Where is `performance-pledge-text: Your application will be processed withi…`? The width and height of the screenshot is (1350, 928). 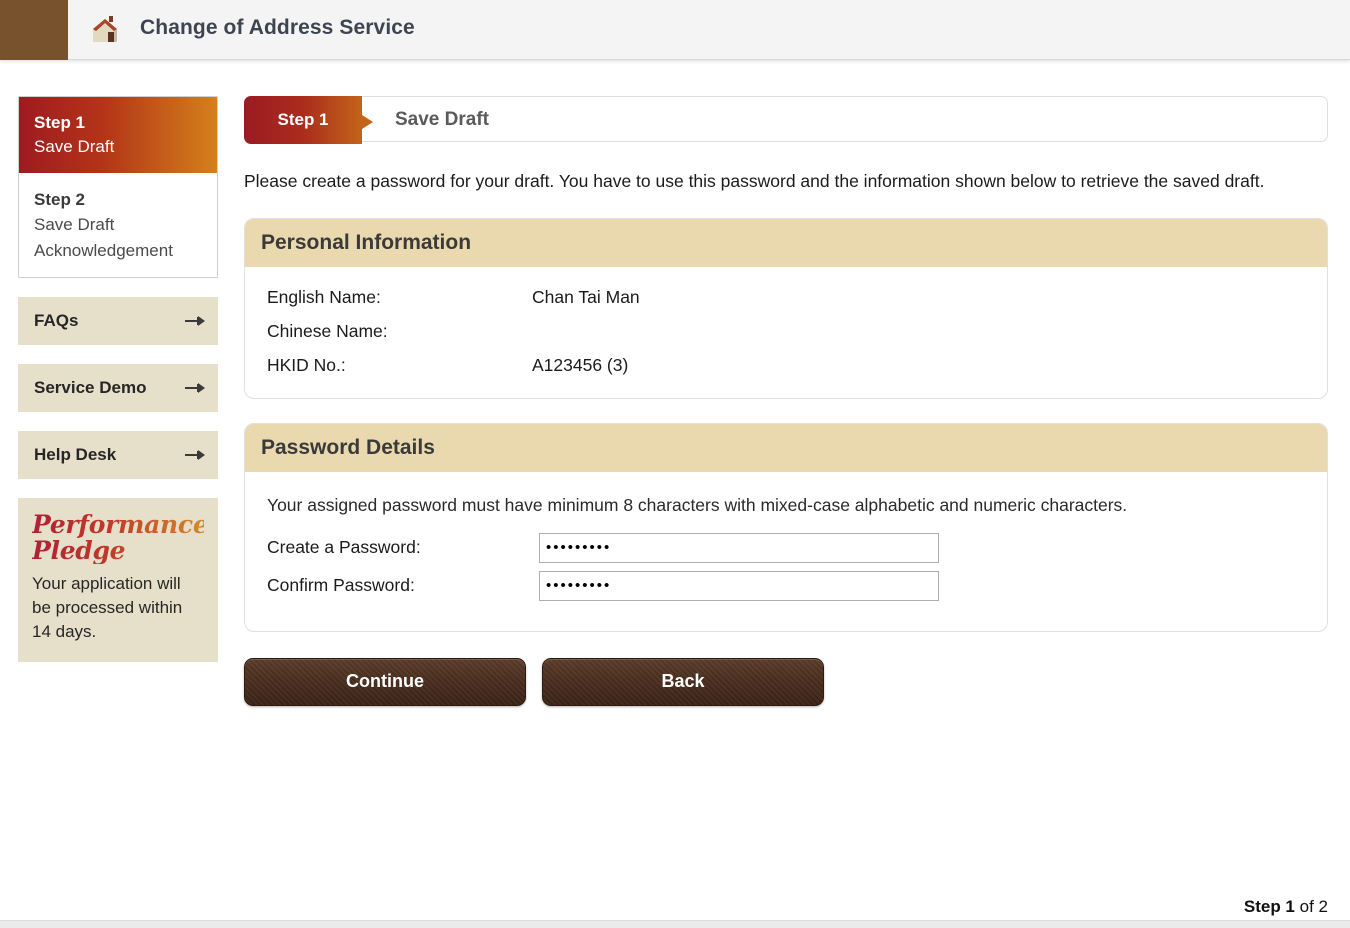
performance-pledge-text: Your application will be processed withi… is located at coordinates (107, 607).